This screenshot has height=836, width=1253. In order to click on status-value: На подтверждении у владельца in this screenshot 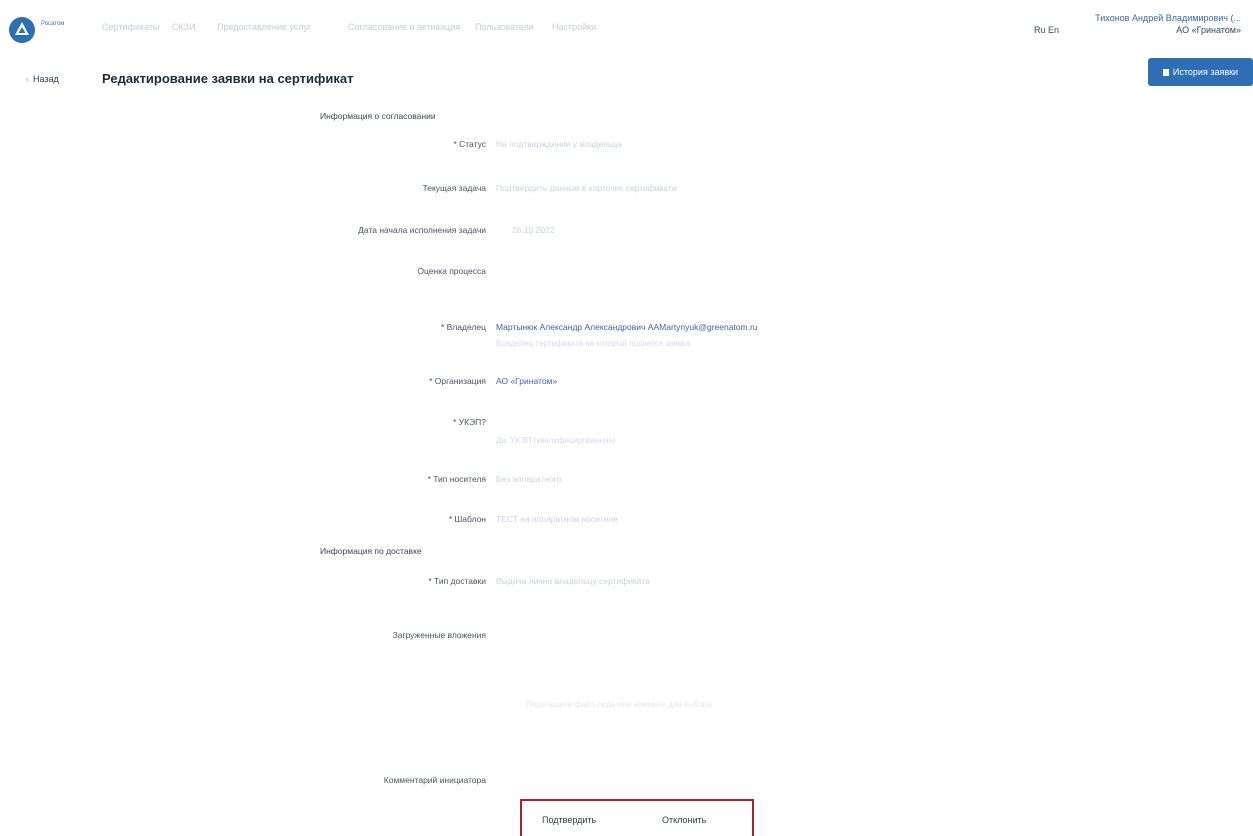, I will do `click(559, 144)`.